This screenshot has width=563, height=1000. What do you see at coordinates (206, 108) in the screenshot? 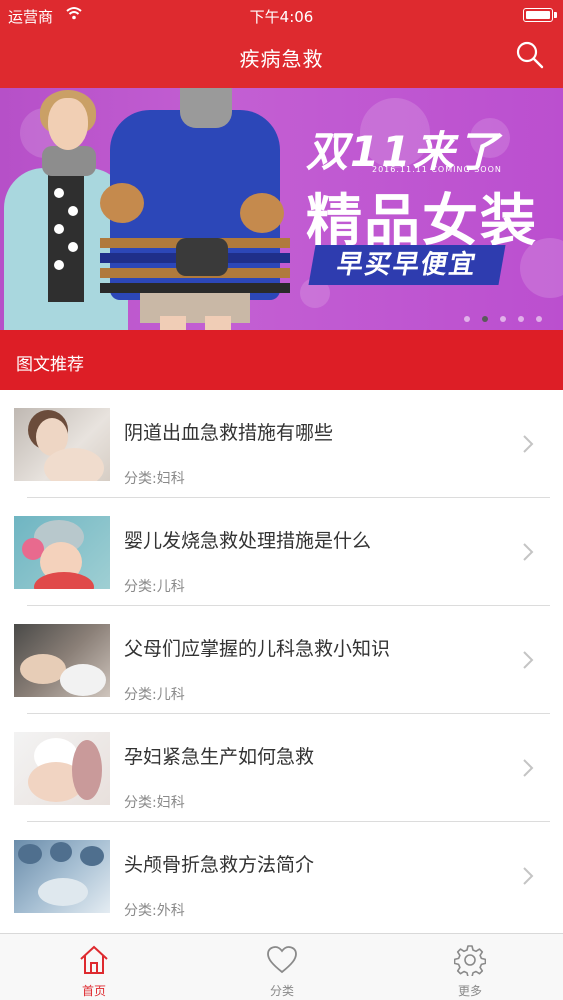
I see `banner-model2-scarf` at bounding box center [206, 108].